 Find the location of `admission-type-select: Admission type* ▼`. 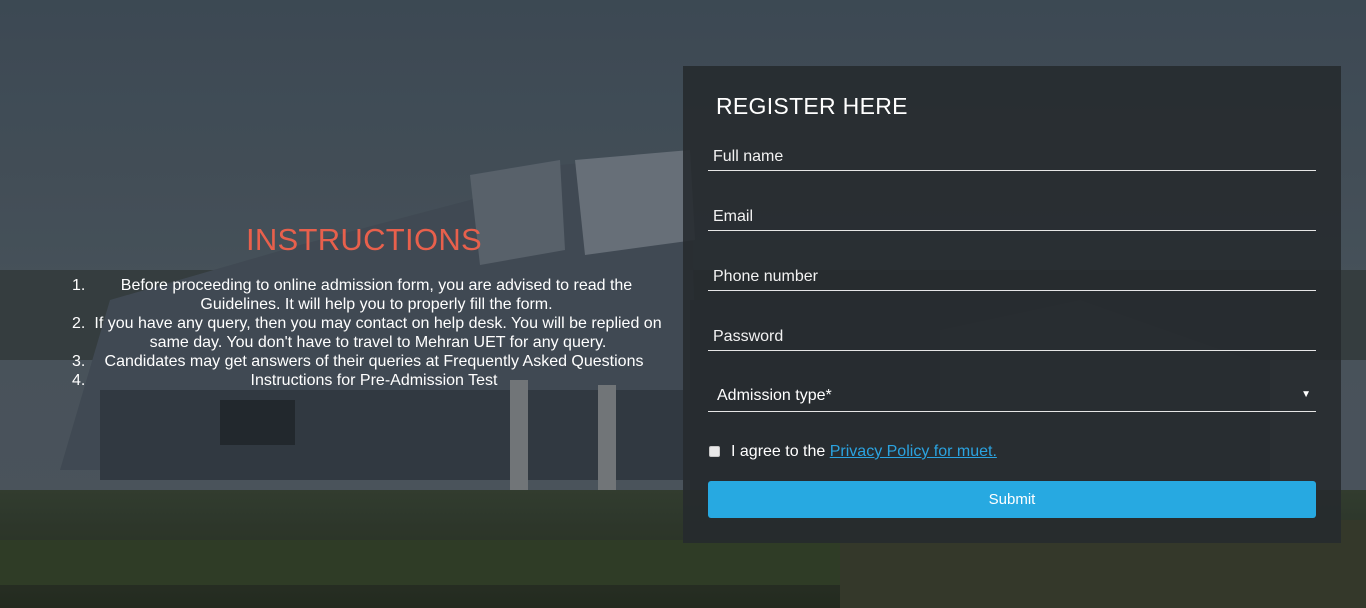

admission-type-select: Admission type* ▼ is located at coordinates (1012, 394).